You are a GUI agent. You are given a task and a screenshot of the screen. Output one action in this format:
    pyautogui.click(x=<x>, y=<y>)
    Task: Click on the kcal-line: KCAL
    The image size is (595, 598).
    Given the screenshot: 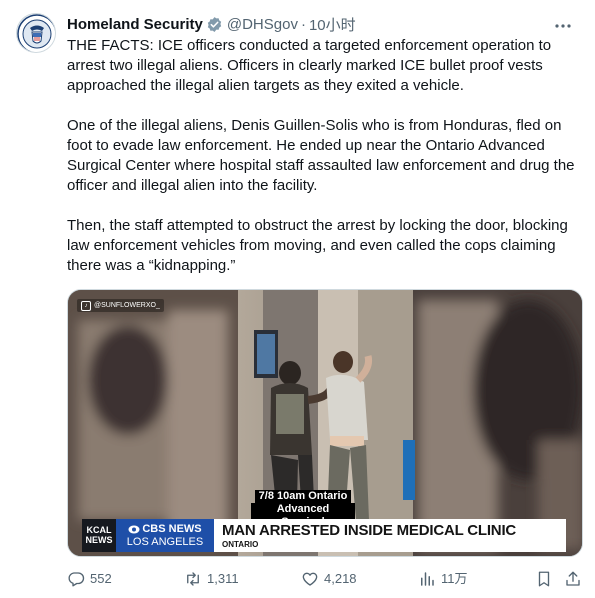 What is the action you would take?
    pyautogui.click(x=99, y=530)
    